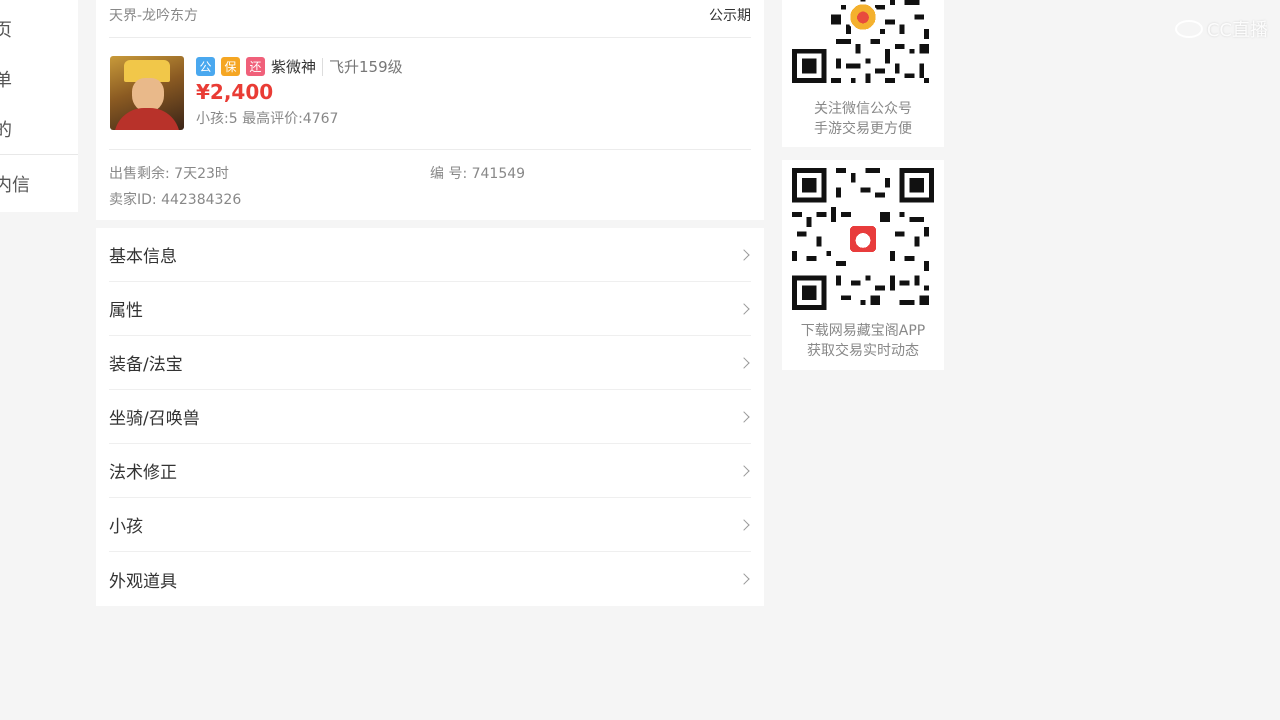 The height and width of the screenshot is (720, 1280). I want to click on cc-logo-icon, so click(1188, 29).